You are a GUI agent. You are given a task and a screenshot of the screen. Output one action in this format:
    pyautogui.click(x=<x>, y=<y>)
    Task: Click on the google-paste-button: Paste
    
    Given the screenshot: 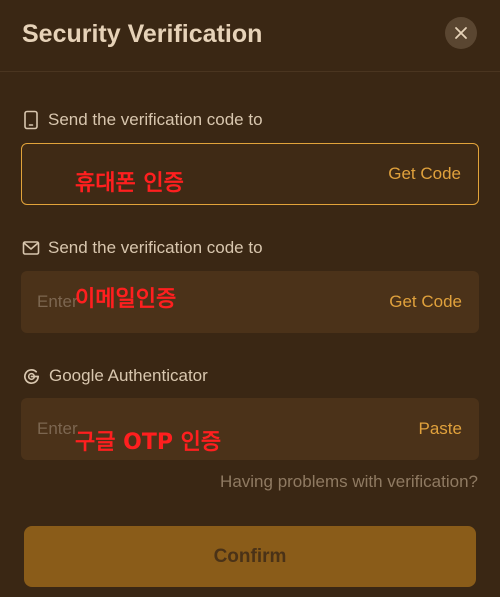 What is the action you would take?
    pyautogui.click(x=440, y=429)
    